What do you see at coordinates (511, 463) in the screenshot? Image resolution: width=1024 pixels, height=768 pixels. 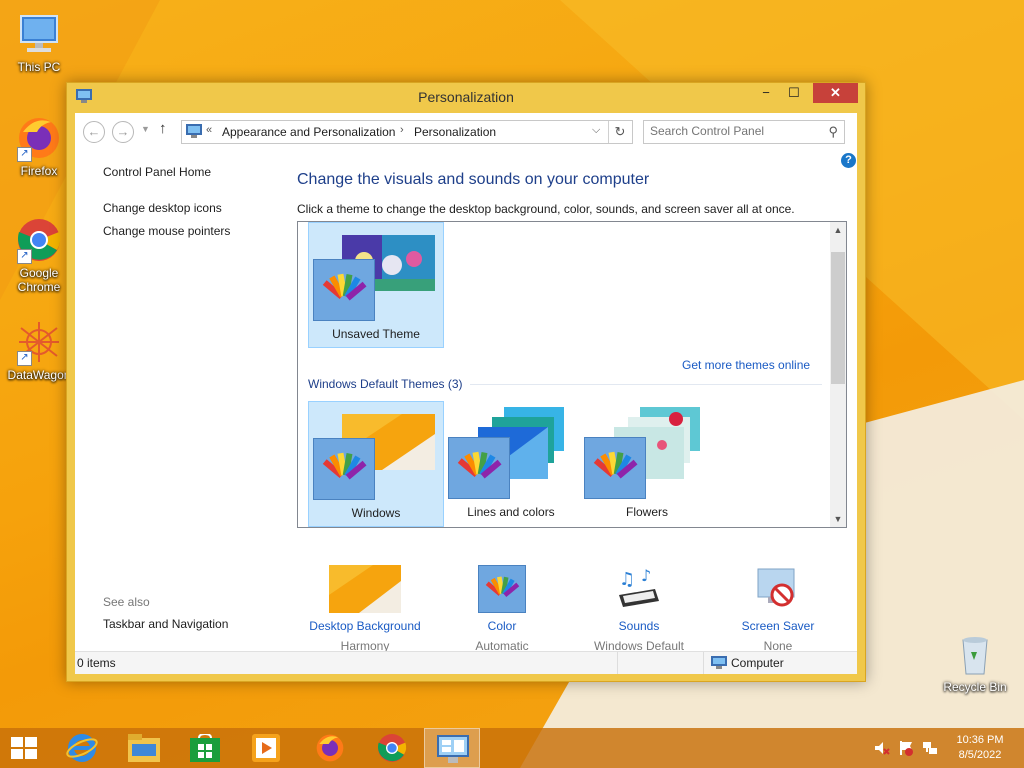 I see `theme-lines-and-colors: Lines and colors` at bounding box center [511, 463].